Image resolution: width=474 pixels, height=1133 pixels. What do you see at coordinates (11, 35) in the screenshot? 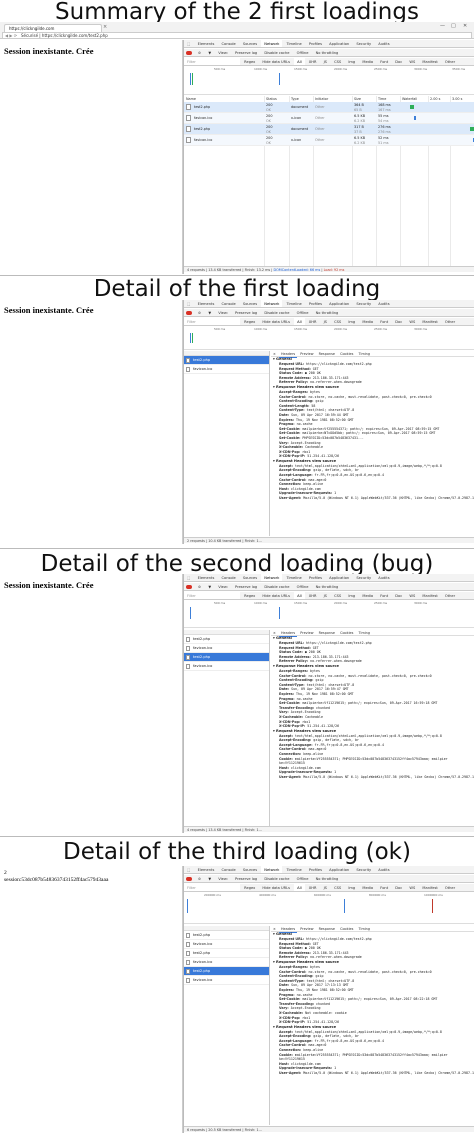
I see `back-forward-icon: ◀ ▶ ⟳` at bounding box center [11, 35].